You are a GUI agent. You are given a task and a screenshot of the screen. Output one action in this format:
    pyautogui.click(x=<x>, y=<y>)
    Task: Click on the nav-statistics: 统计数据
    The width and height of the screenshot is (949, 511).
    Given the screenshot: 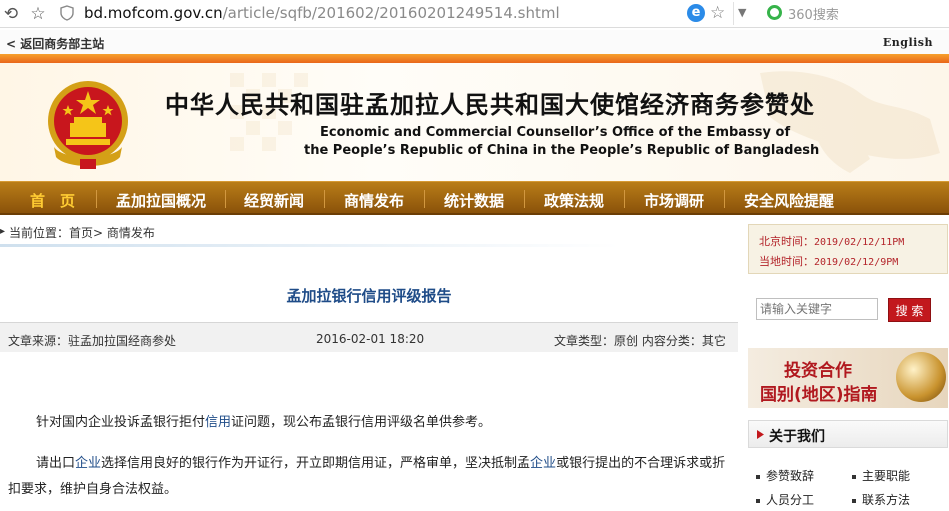 What is the action you would take?
    pyautogui.click(x=474, y=200)
    